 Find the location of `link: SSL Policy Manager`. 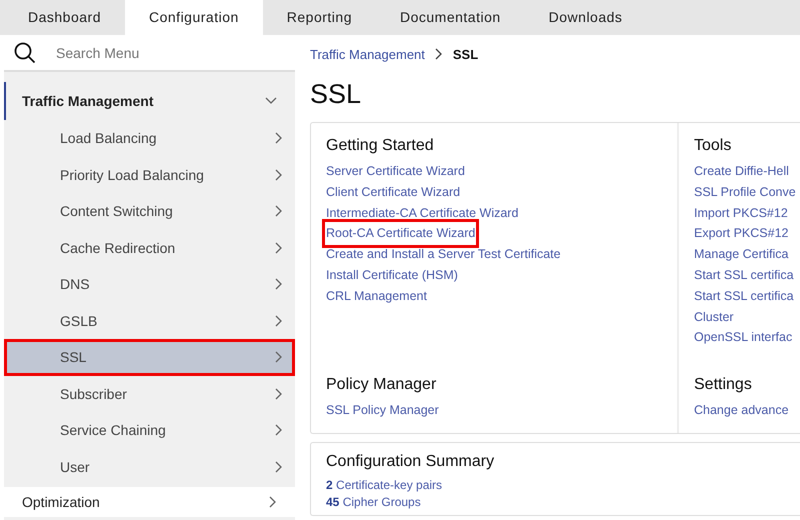

link: SSL Policy Manager is located at coordinates (382, 410).